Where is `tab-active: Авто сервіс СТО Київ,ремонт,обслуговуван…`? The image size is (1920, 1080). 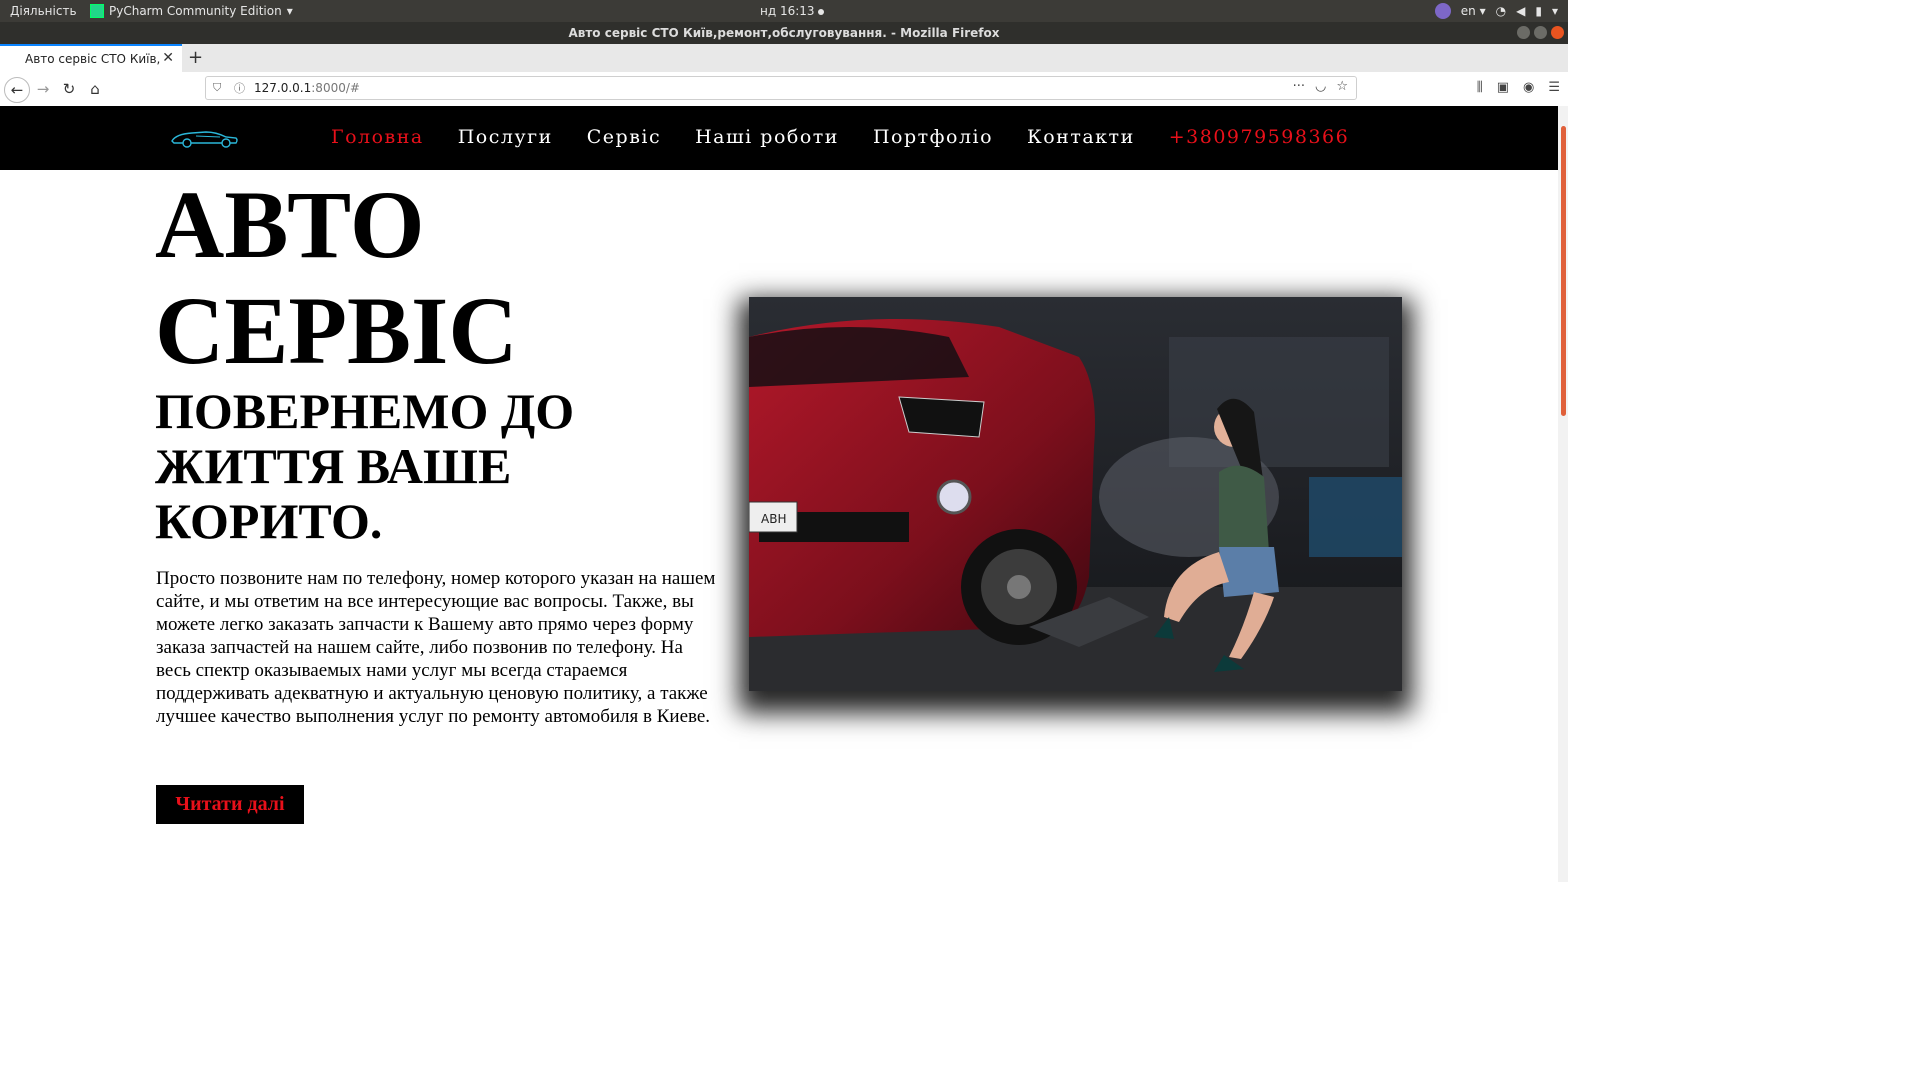 tab-active: Авто сервіс СТО Київ,ремонт,обслуговуван… is located at coordinates (91, 58).